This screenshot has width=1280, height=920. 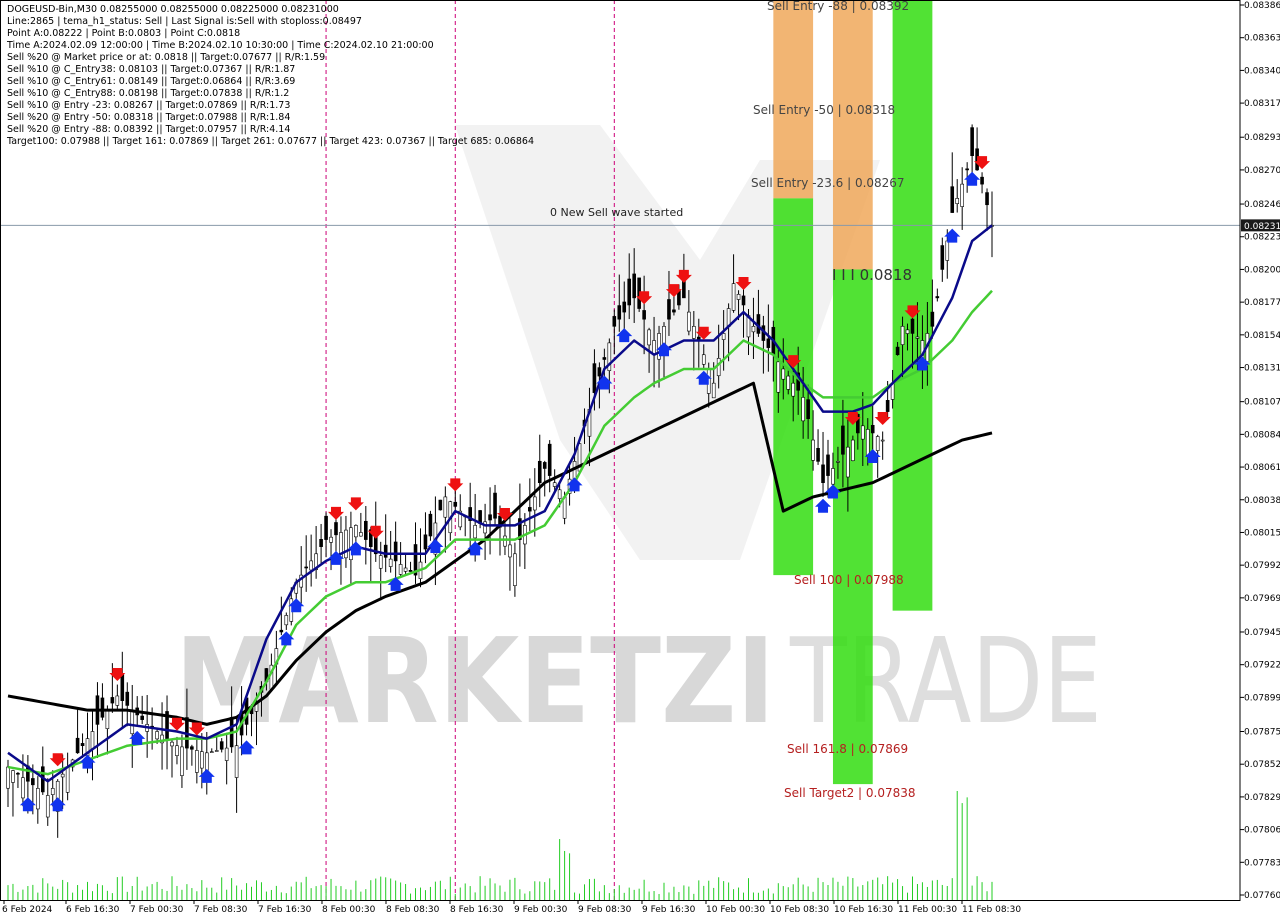 What do you see at coordinates (1262, 6) in the screenshot?
I see `y-tick-label: 0.08386` at bounding box center [1262, 6].